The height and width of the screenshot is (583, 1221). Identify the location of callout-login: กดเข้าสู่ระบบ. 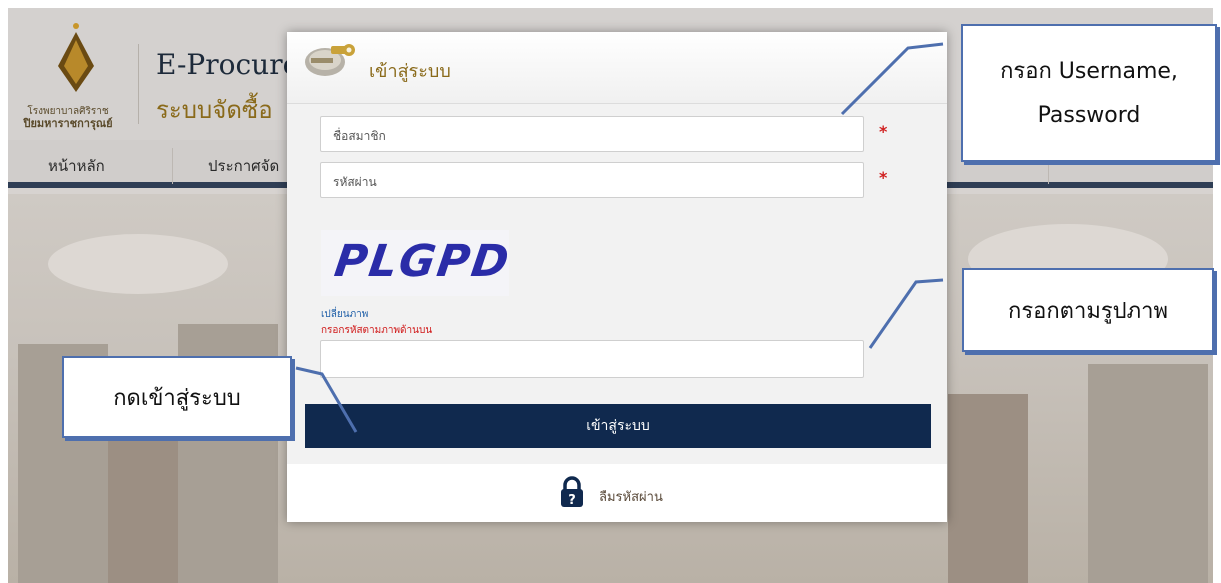
(177, 397).